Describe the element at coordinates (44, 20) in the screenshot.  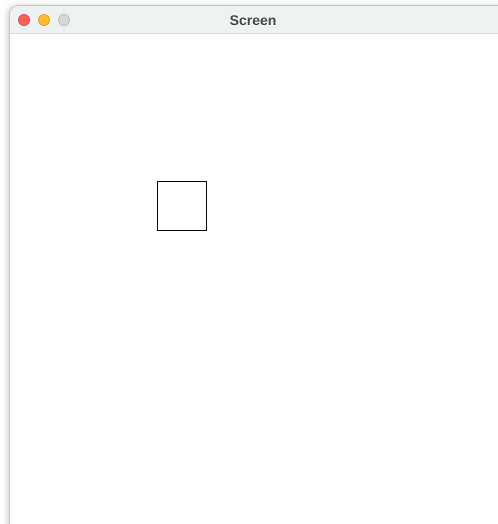
I see `minimize-button` at that location.